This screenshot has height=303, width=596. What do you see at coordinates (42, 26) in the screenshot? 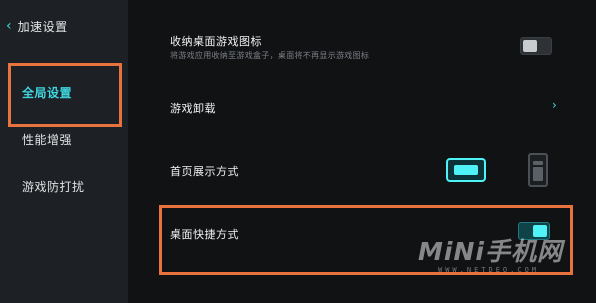
I see `back-label: 加速设置` at bounding box center [42, 26].